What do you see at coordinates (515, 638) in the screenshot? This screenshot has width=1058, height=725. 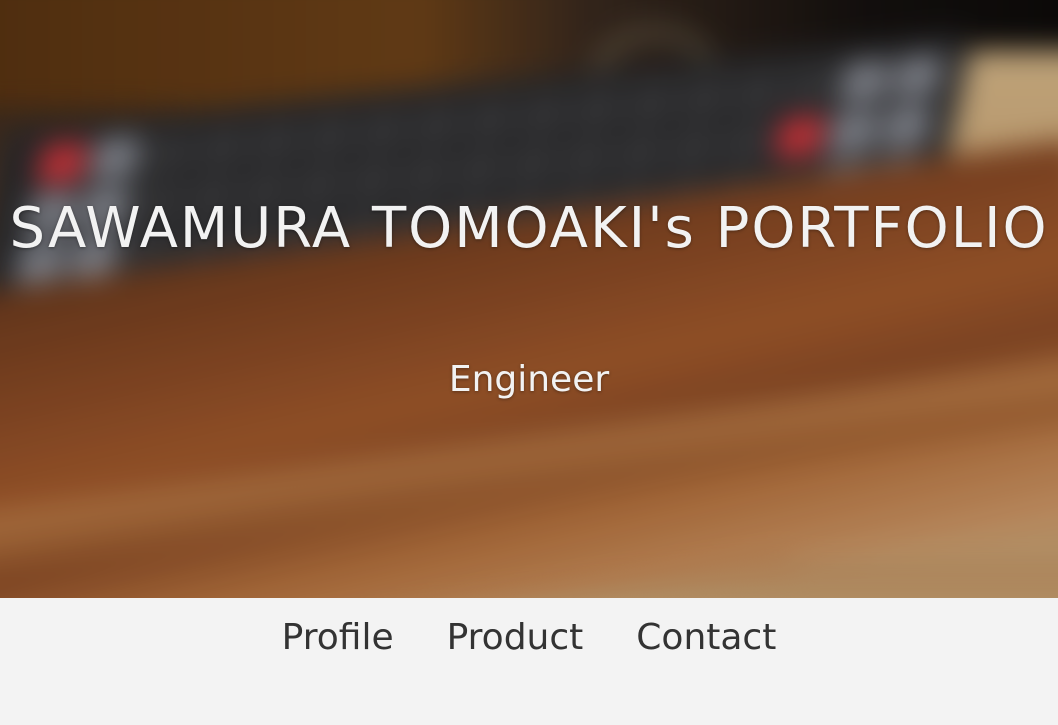 I see `nav-link-product: Product` at bounding box center [515, 638].